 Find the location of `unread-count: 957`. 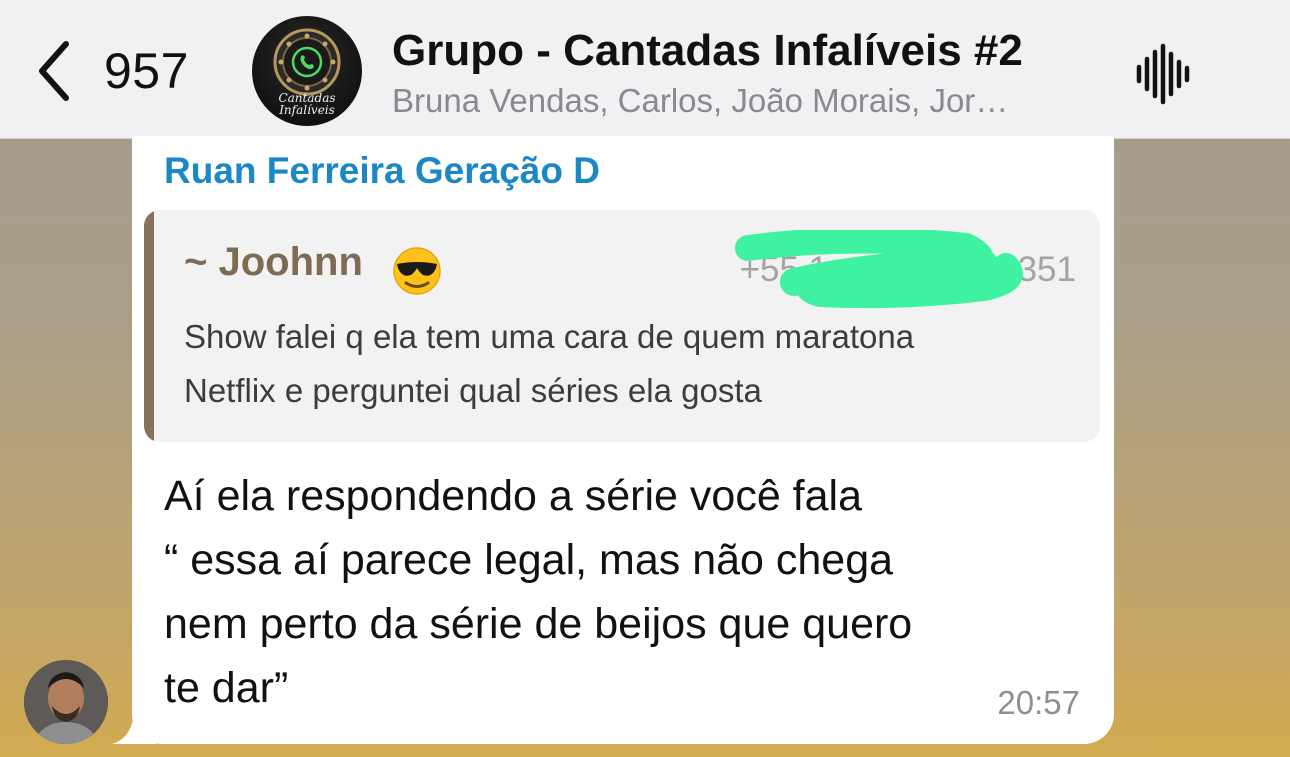

unread-count: 957 is located at coordinates (146, 71).